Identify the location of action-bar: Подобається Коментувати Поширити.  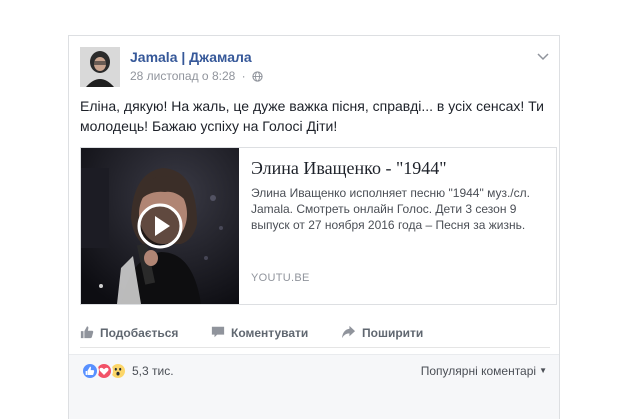
(315, 333).